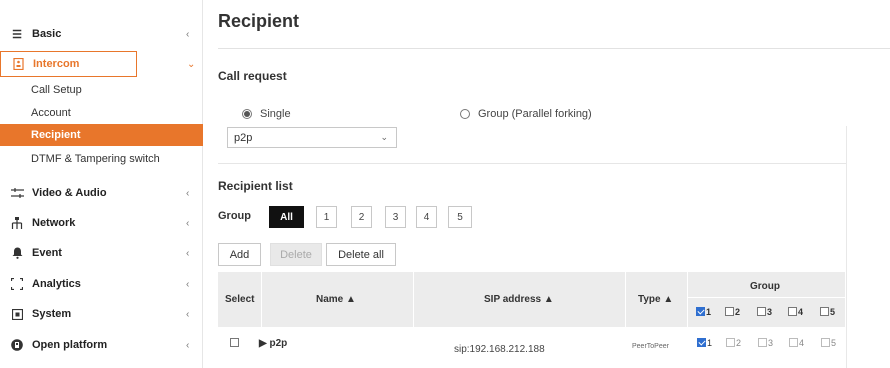  Describe the element at coordinates (101, 223) in the screenshot. I see `sidebar-item-network: Network ‹` at that location.